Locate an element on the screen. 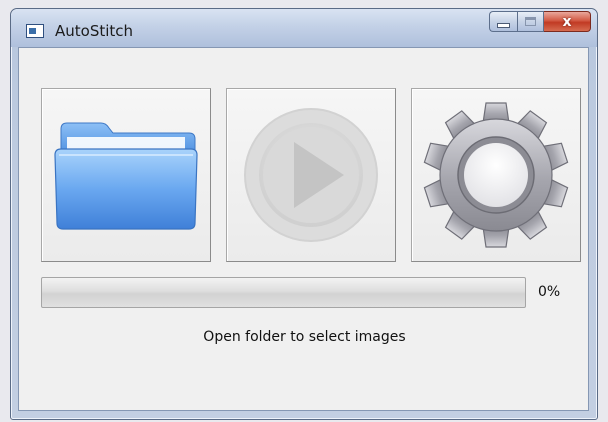 This screenshot has height=422, width=608. app-icon is located at coordinates (35, 31).